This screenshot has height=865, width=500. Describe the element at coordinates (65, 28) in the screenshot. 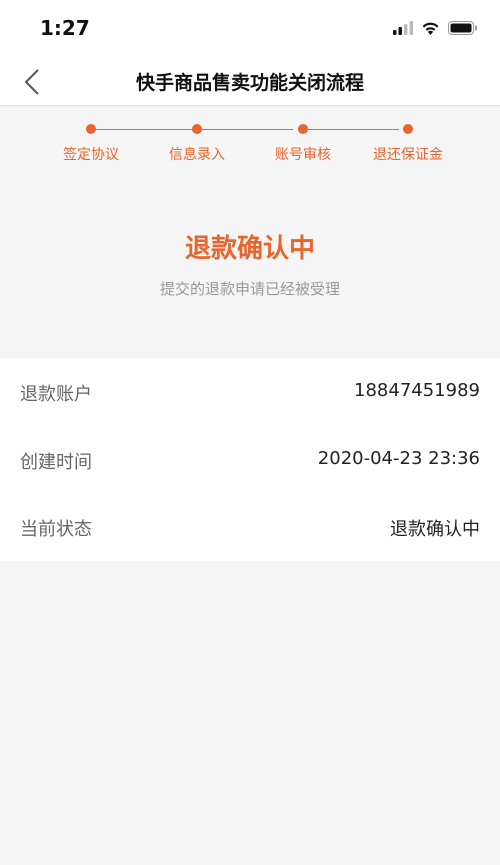

I see `status-time: 1:27` at that location.